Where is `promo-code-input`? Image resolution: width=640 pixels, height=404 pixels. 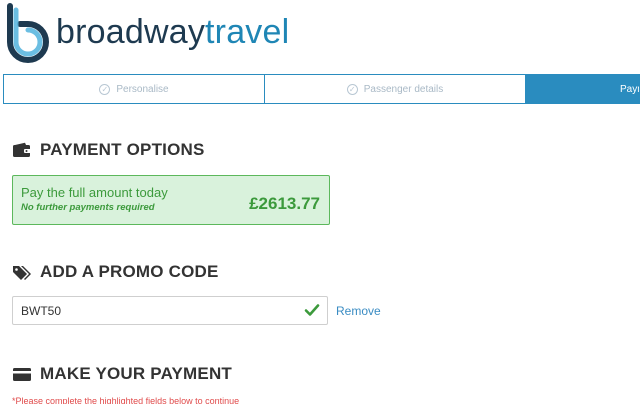 promo-code-input is located at coordinates (170, 310).